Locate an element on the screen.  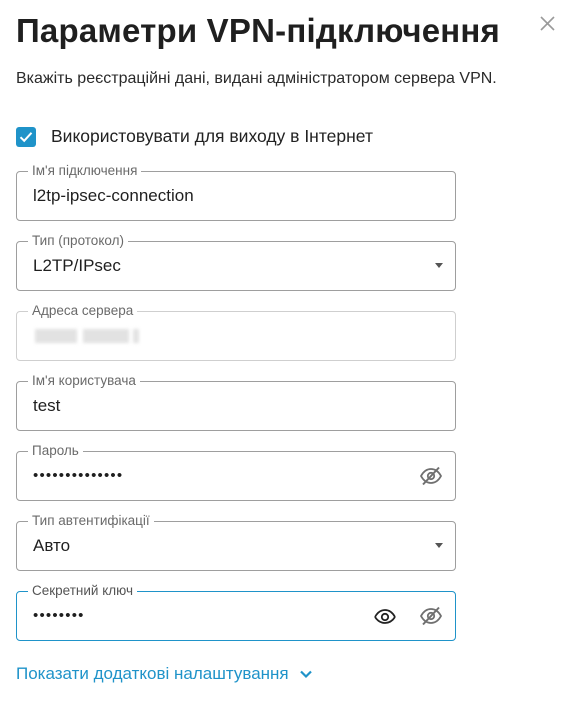
toggle-password-visibility-button is located at coordinates (431, 476).